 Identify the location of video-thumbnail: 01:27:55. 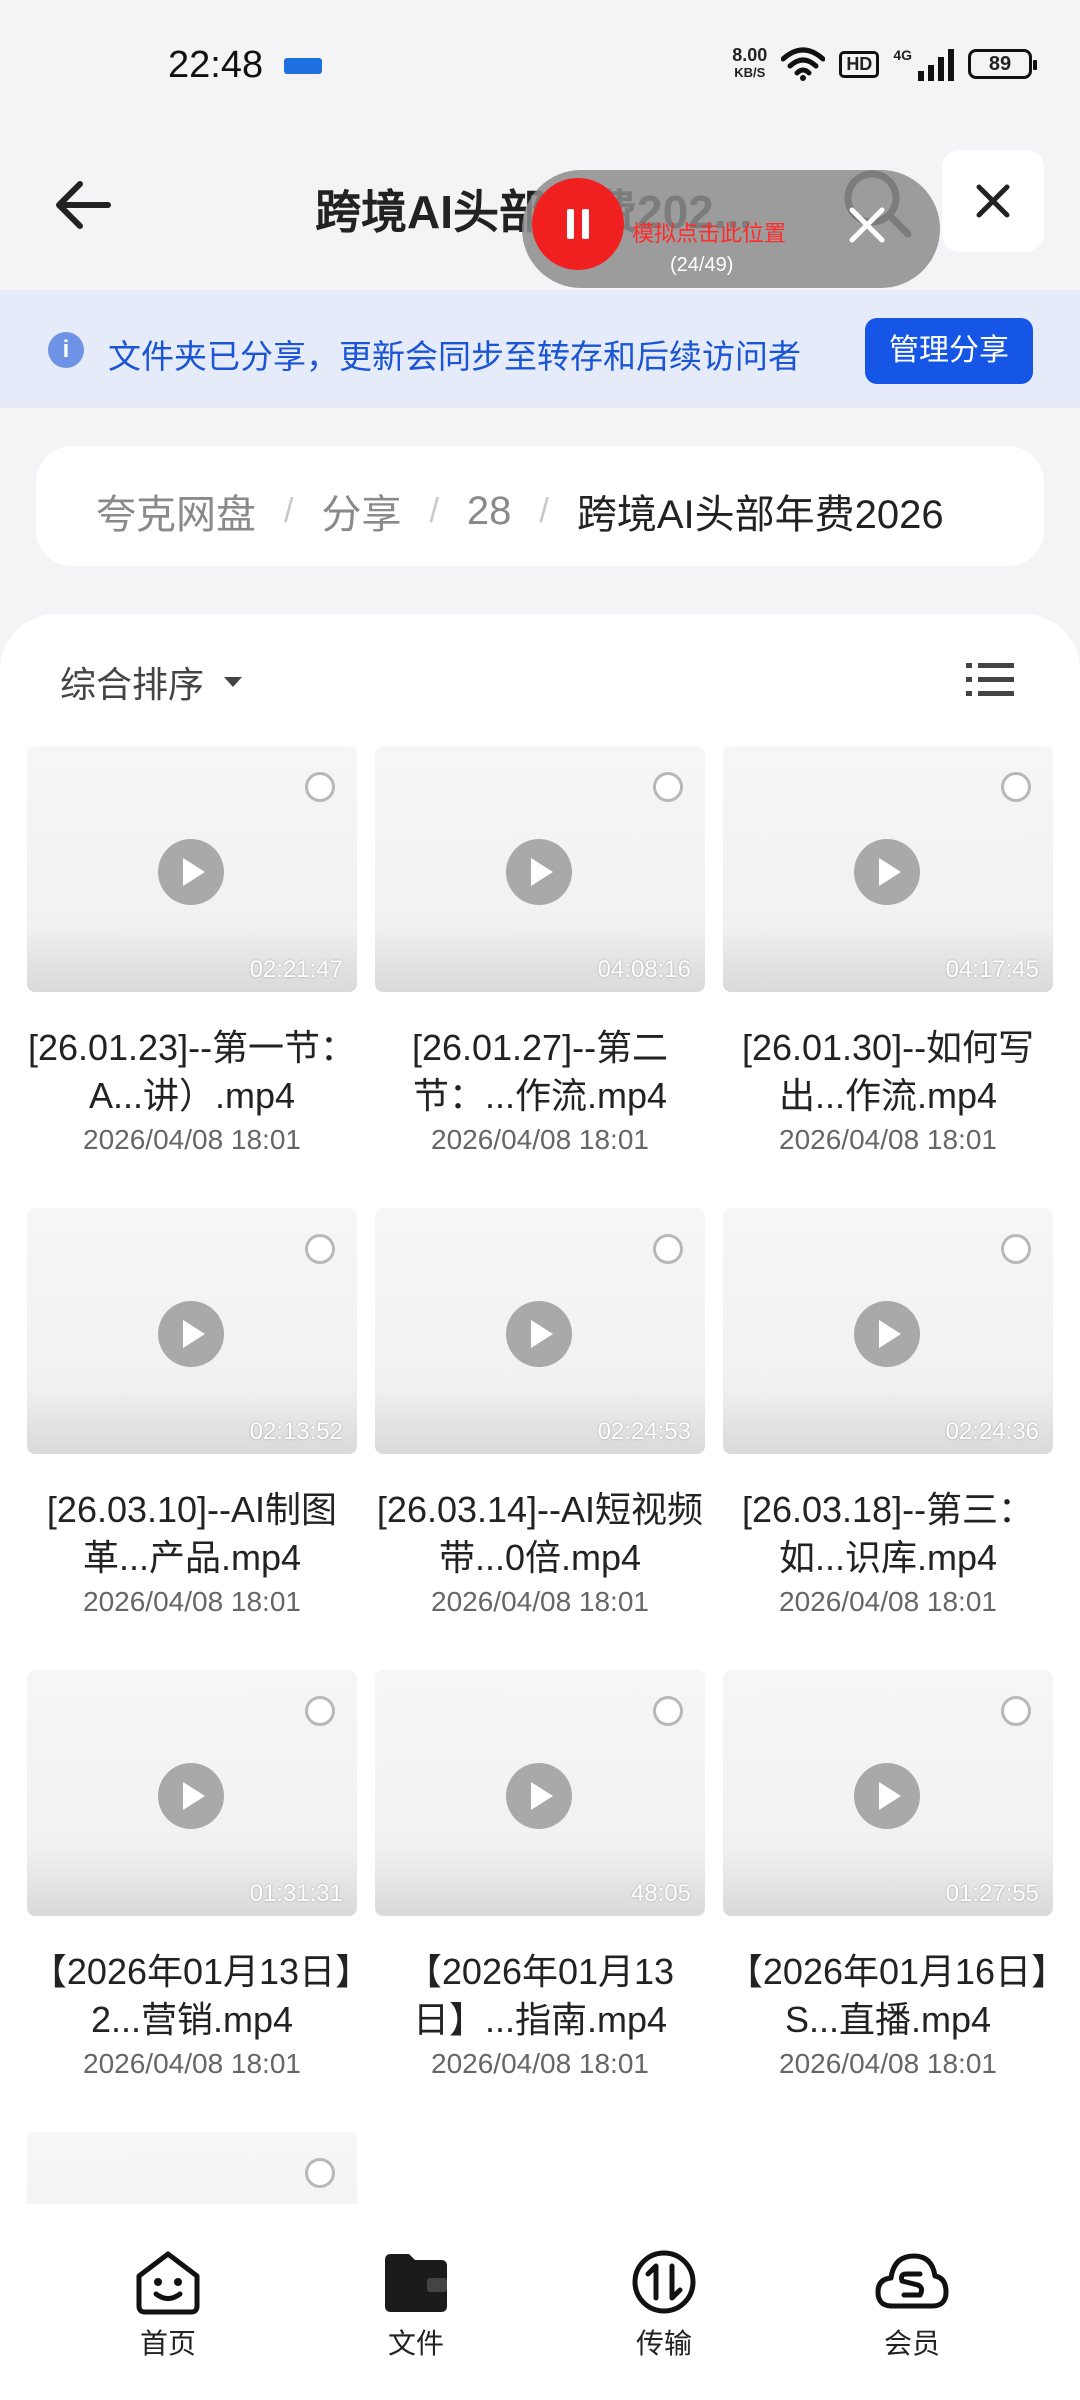
(888, 1793).